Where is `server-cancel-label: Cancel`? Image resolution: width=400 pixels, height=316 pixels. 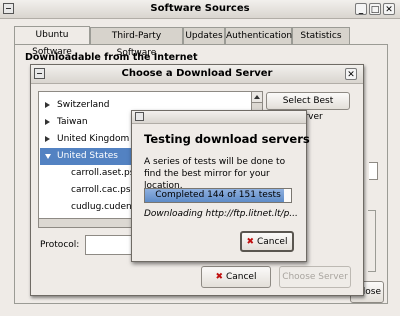 server-cancel-label: Cancel is located at coordinates (241, 277).